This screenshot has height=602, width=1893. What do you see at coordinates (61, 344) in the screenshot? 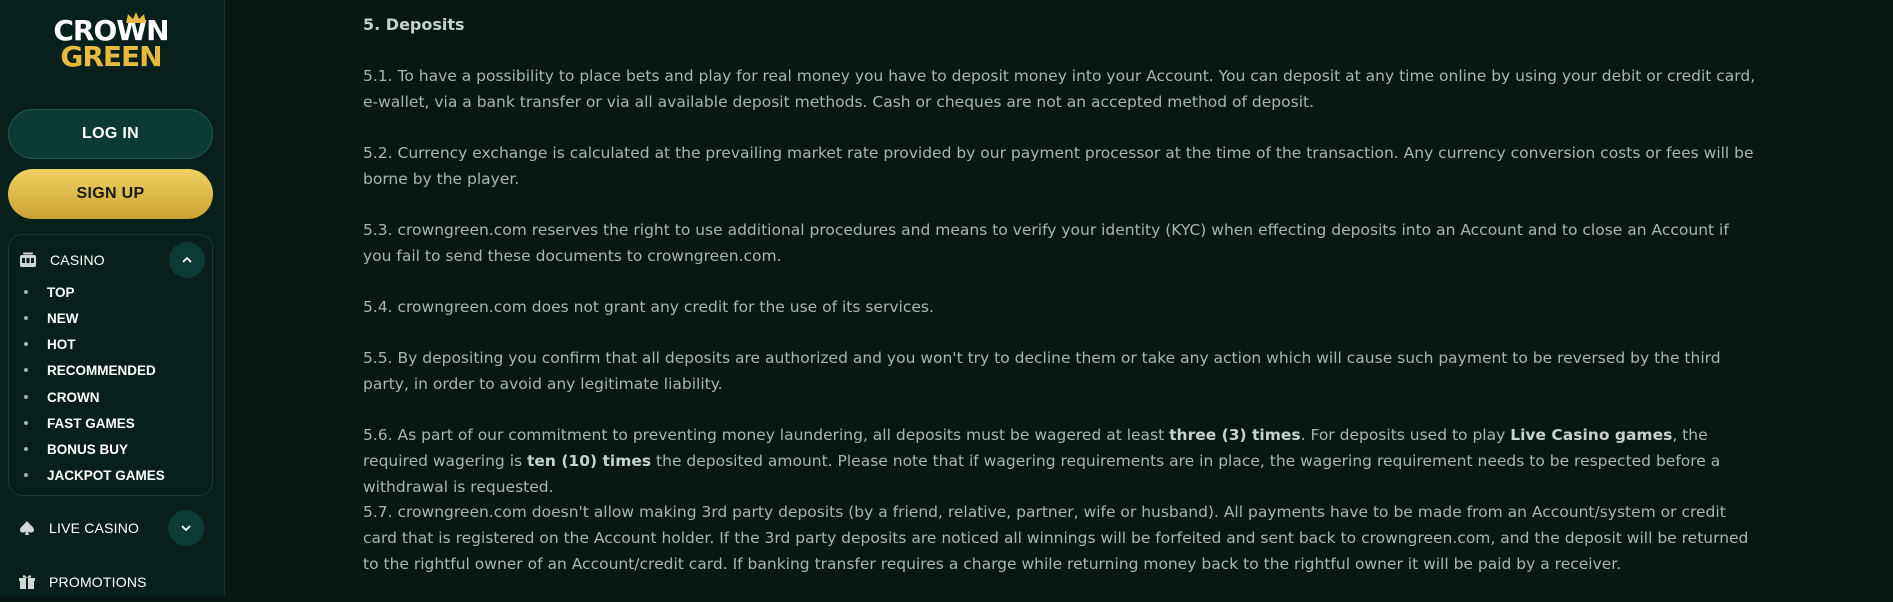
I see `casino-item-label: HOT` at bounding box center [61, 344].